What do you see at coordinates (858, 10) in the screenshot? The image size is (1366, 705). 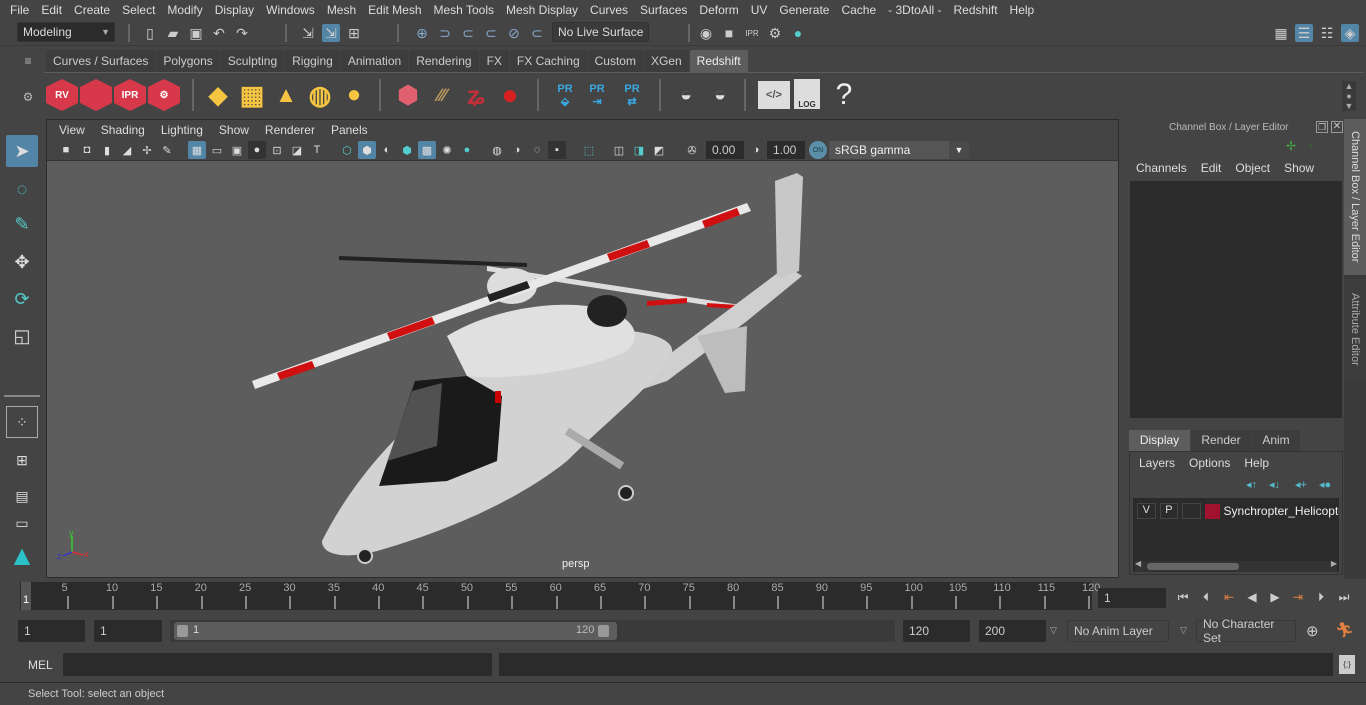 I see `menu-cache: Cache` at bounding box center [858, 10].